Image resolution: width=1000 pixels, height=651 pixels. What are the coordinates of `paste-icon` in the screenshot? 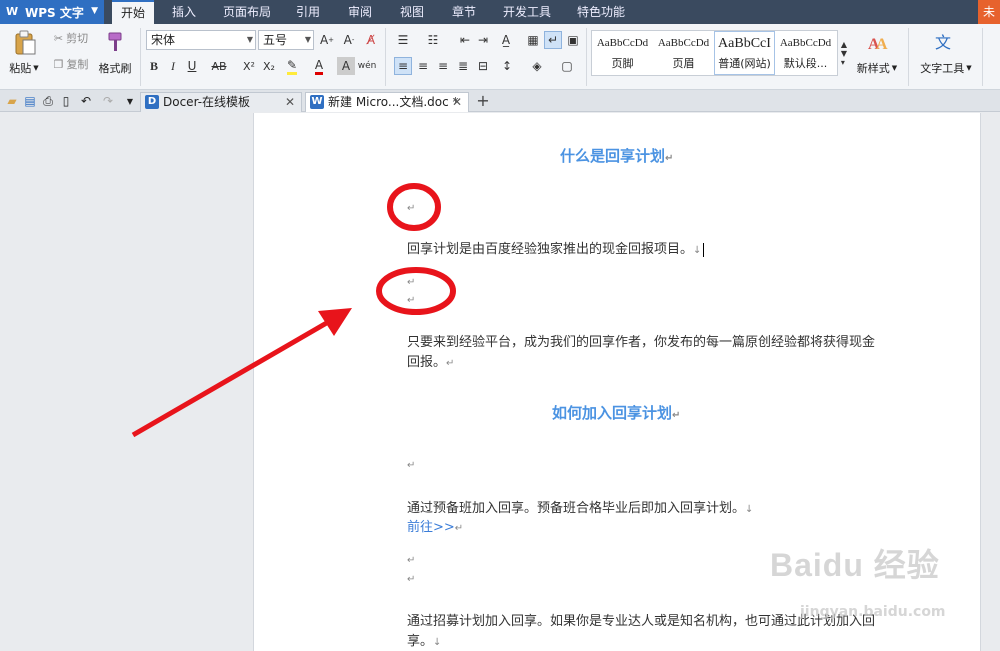 It's located at (25, 43).